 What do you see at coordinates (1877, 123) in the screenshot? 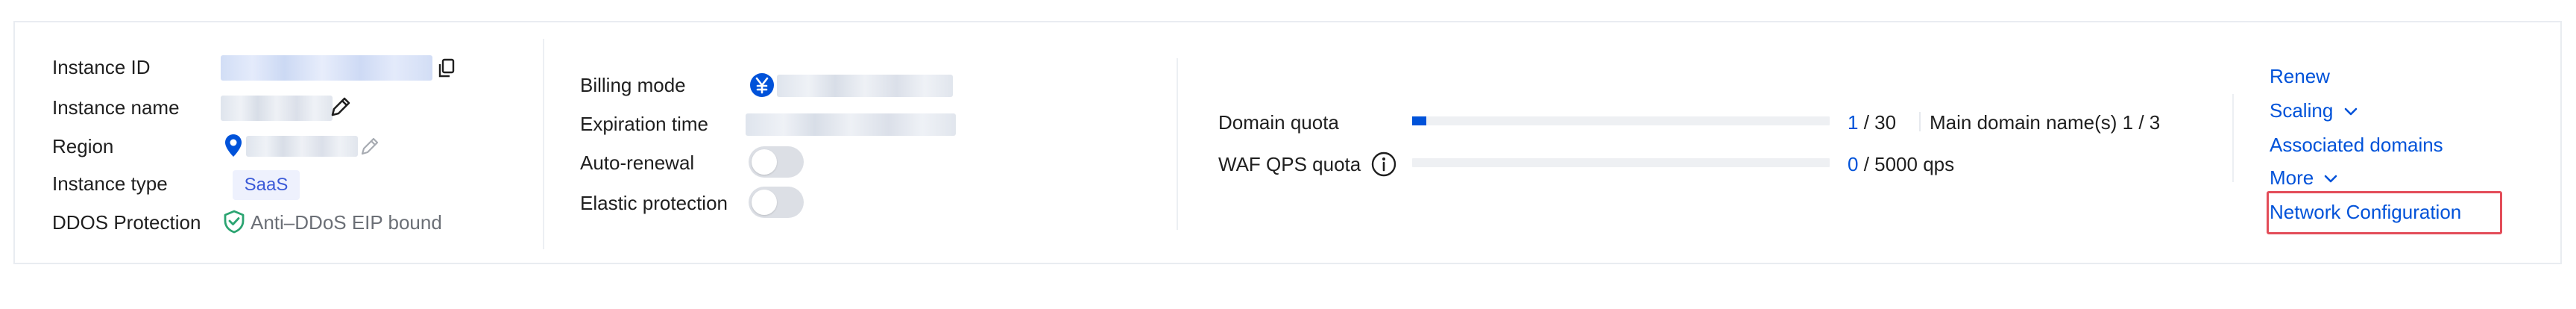
I see `domain-quota-total: / 30` at bounding box center [1877, 123].